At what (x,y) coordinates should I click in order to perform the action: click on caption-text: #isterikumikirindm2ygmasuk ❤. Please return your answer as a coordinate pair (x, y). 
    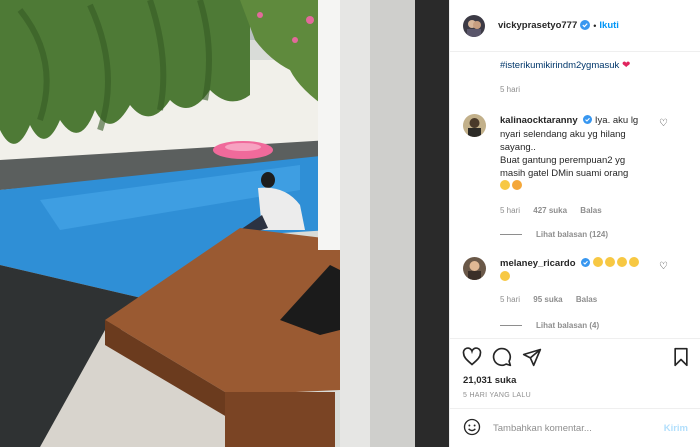
    Looking at the image, I should click on (565, 65).